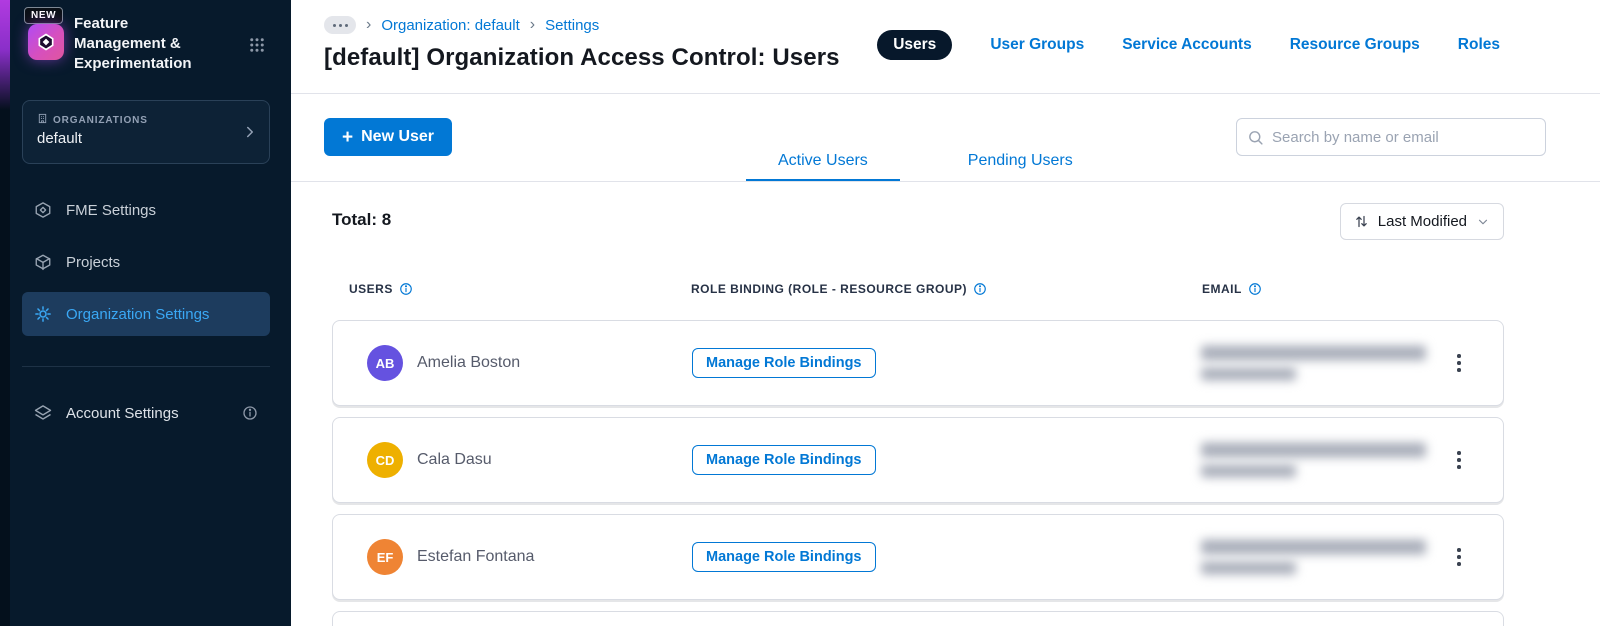  I want to click on tab-active-users: Active Users, so click(823, 161).